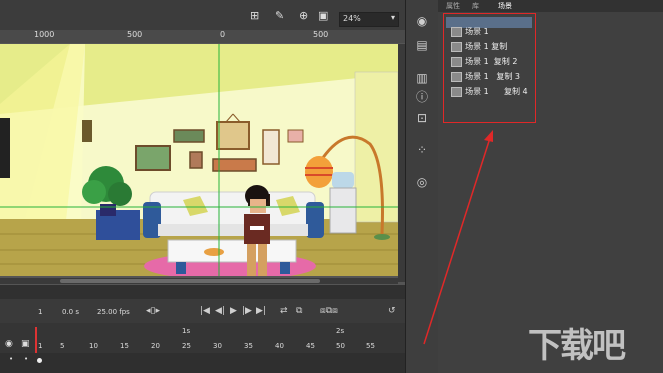 This screenshot has height=373, width=663. Describe the element at coordinates (155, 346) in the screenshot. I see `frame-number: 20` at that location.